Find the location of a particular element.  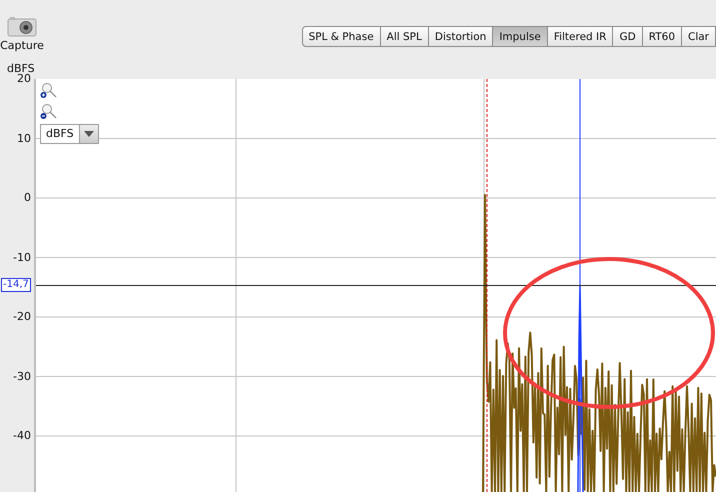

view-tab: GD is located at coordinates (628, 36).